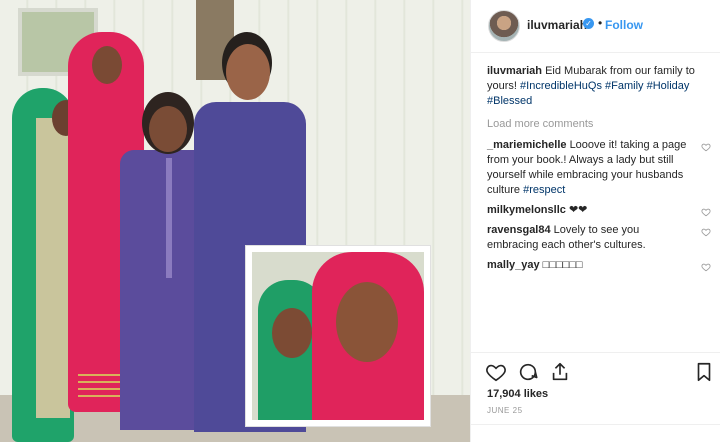 The height and width of the screenshot is (443, 720). Describe the element at coordinates (578, 210) in the screenshot. I see `comment-text: ❤❤` at that location.